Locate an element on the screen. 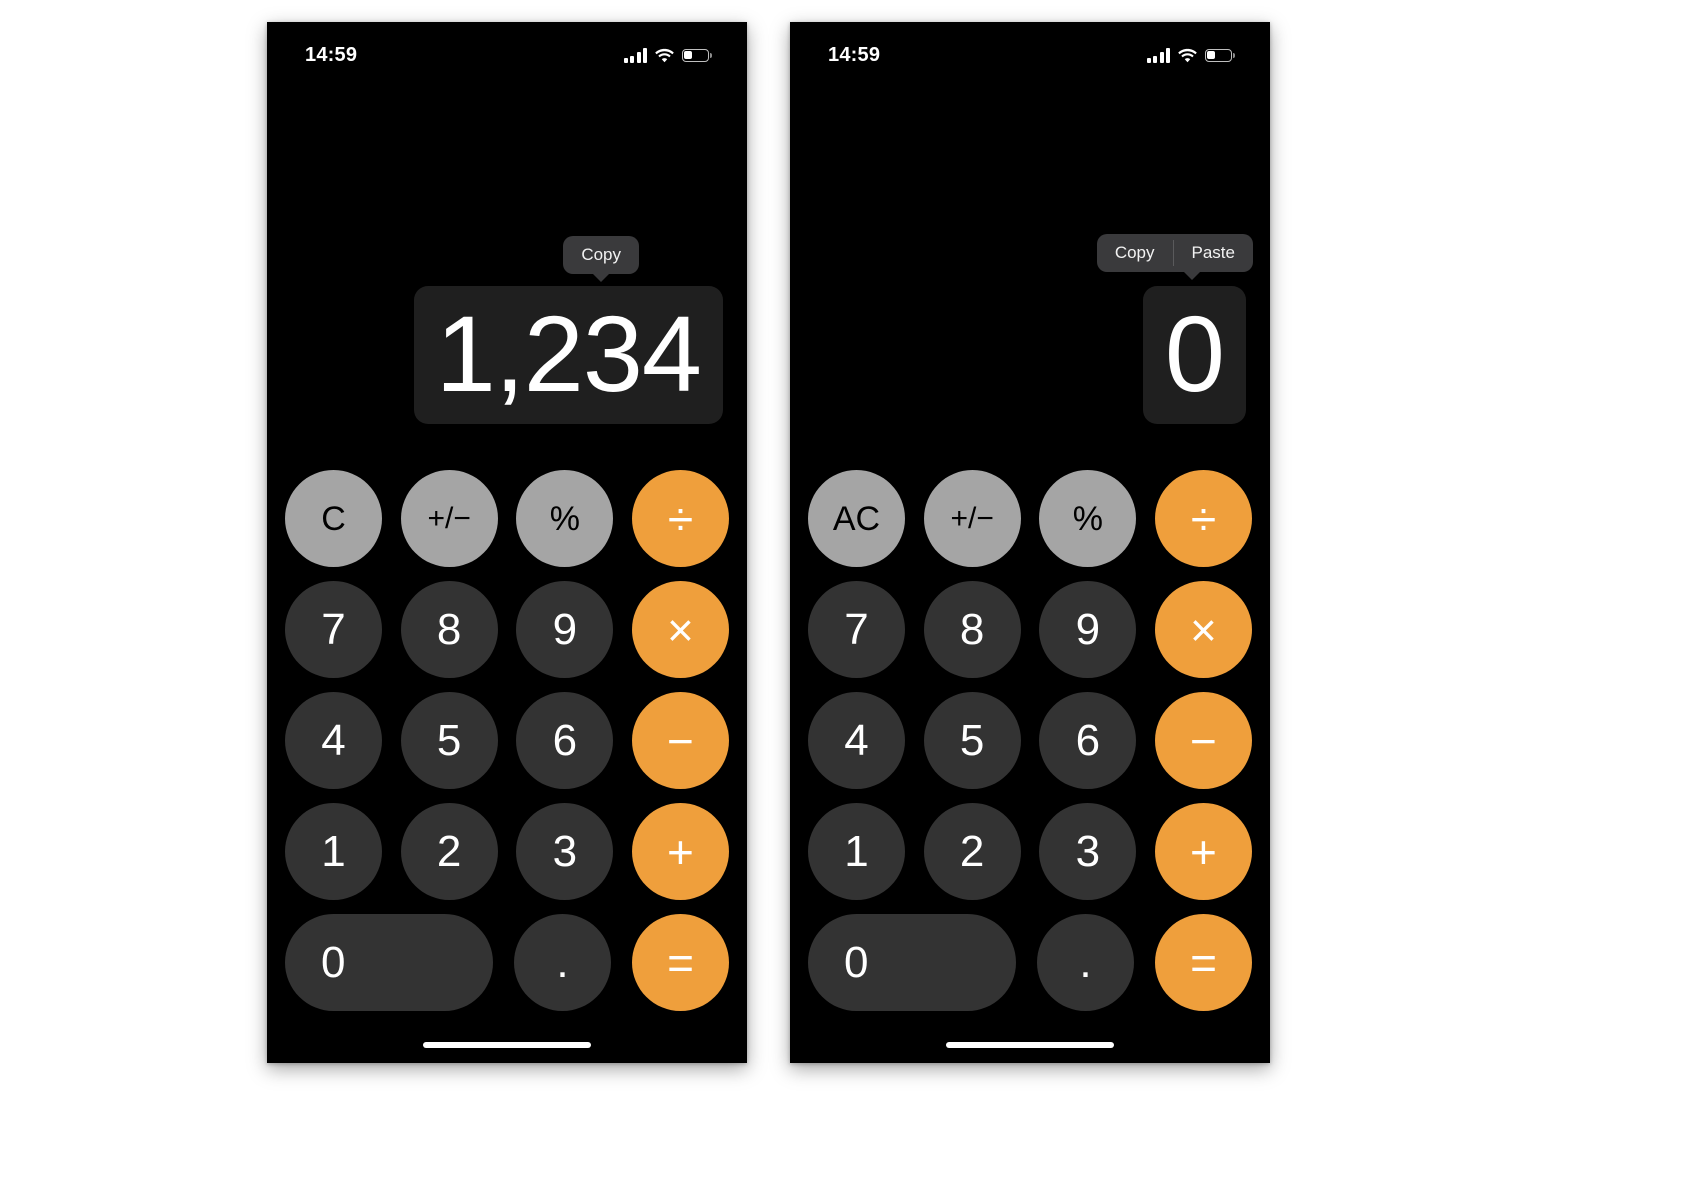  key-all-clear: AC is located at coordinates (856, 518).